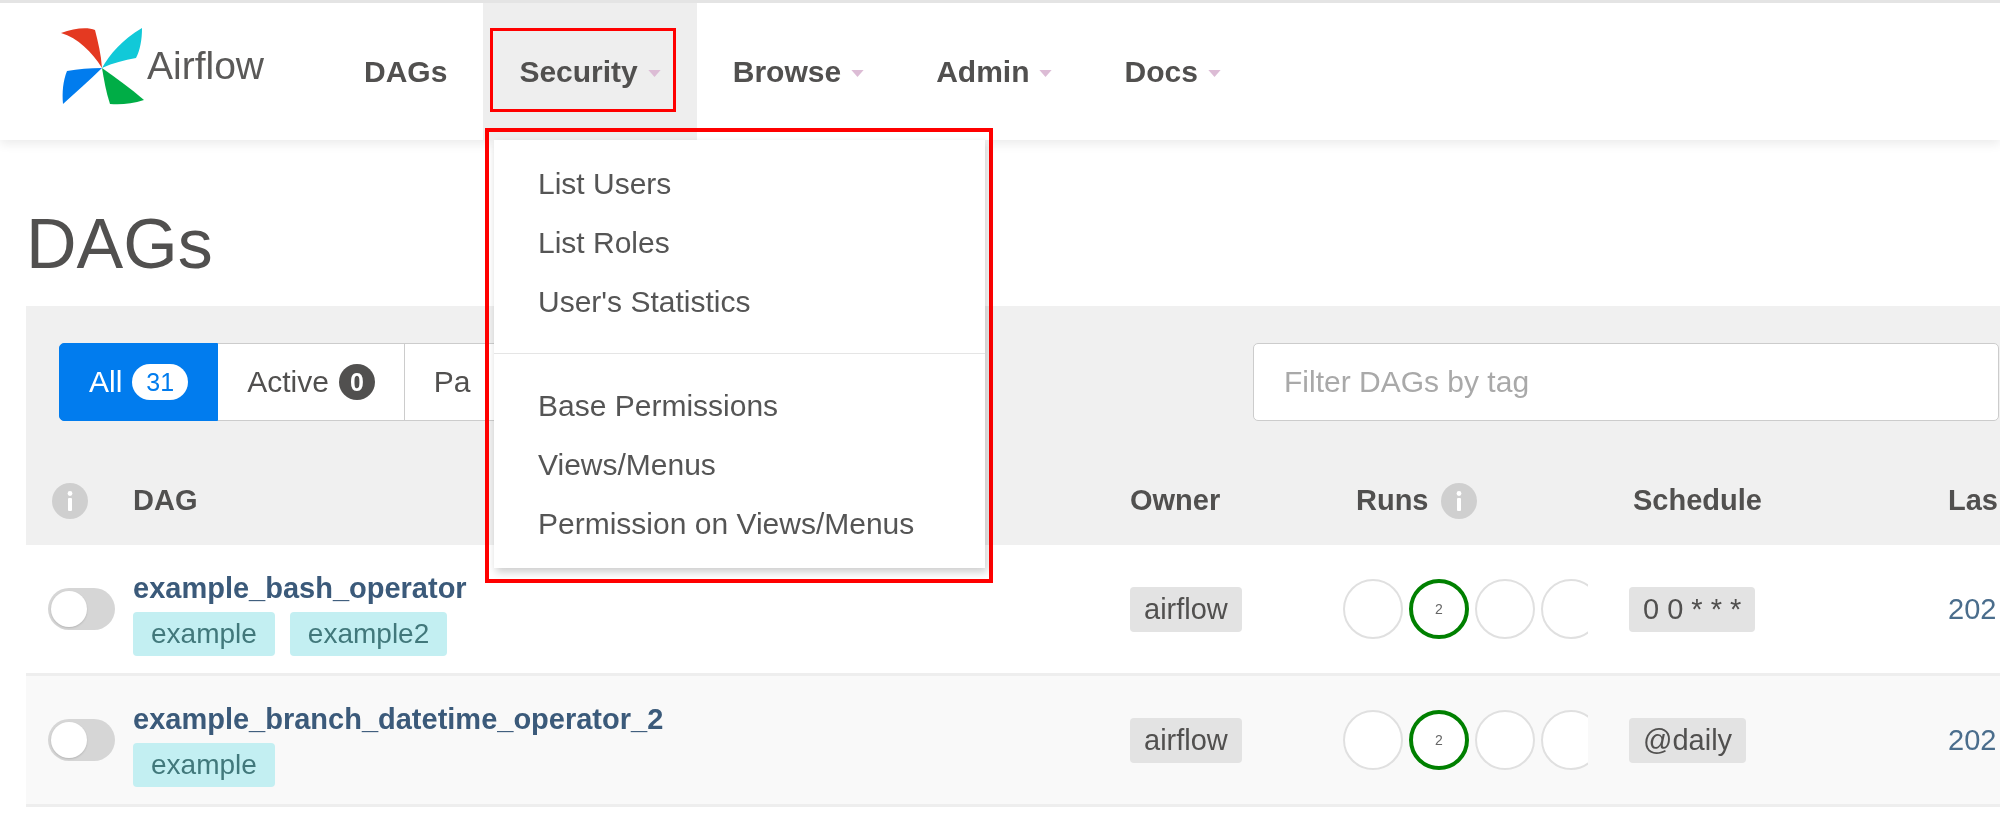 The height and width of the screenshot is (818, 2000). Describe the element at coordinates (739, 464) in the screenshot. I see `menu-item: Views/Menus` at that location.